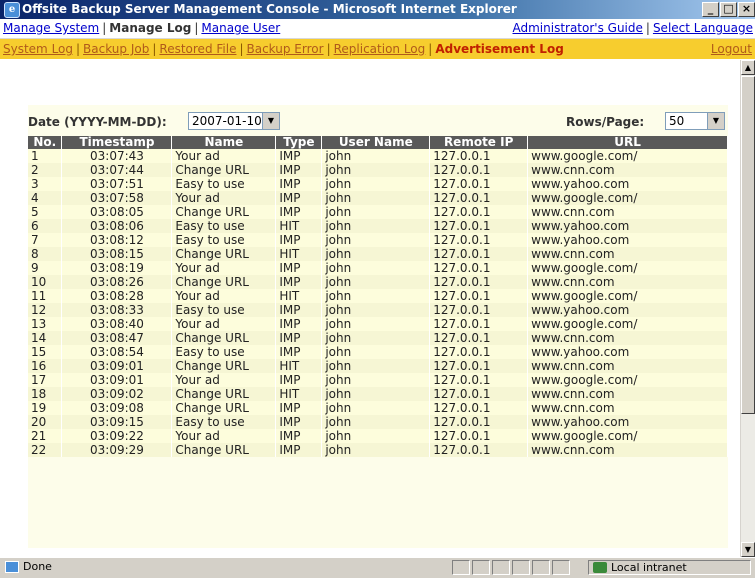 Image resolution: width=755 pixels, height=578 pixels. I want to click on column-header: Timestamp, so click(117, 142).